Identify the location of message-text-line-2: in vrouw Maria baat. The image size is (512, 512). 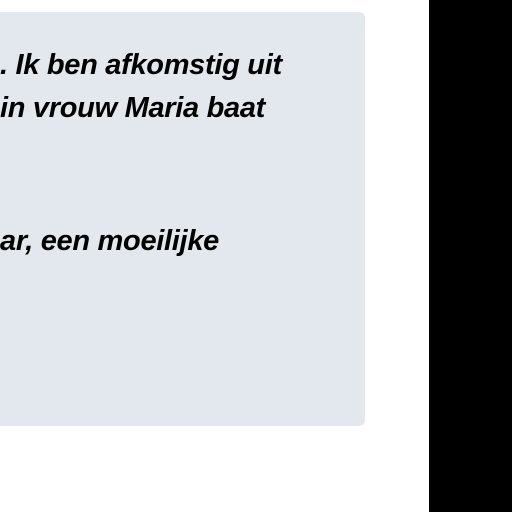
(133, 108).